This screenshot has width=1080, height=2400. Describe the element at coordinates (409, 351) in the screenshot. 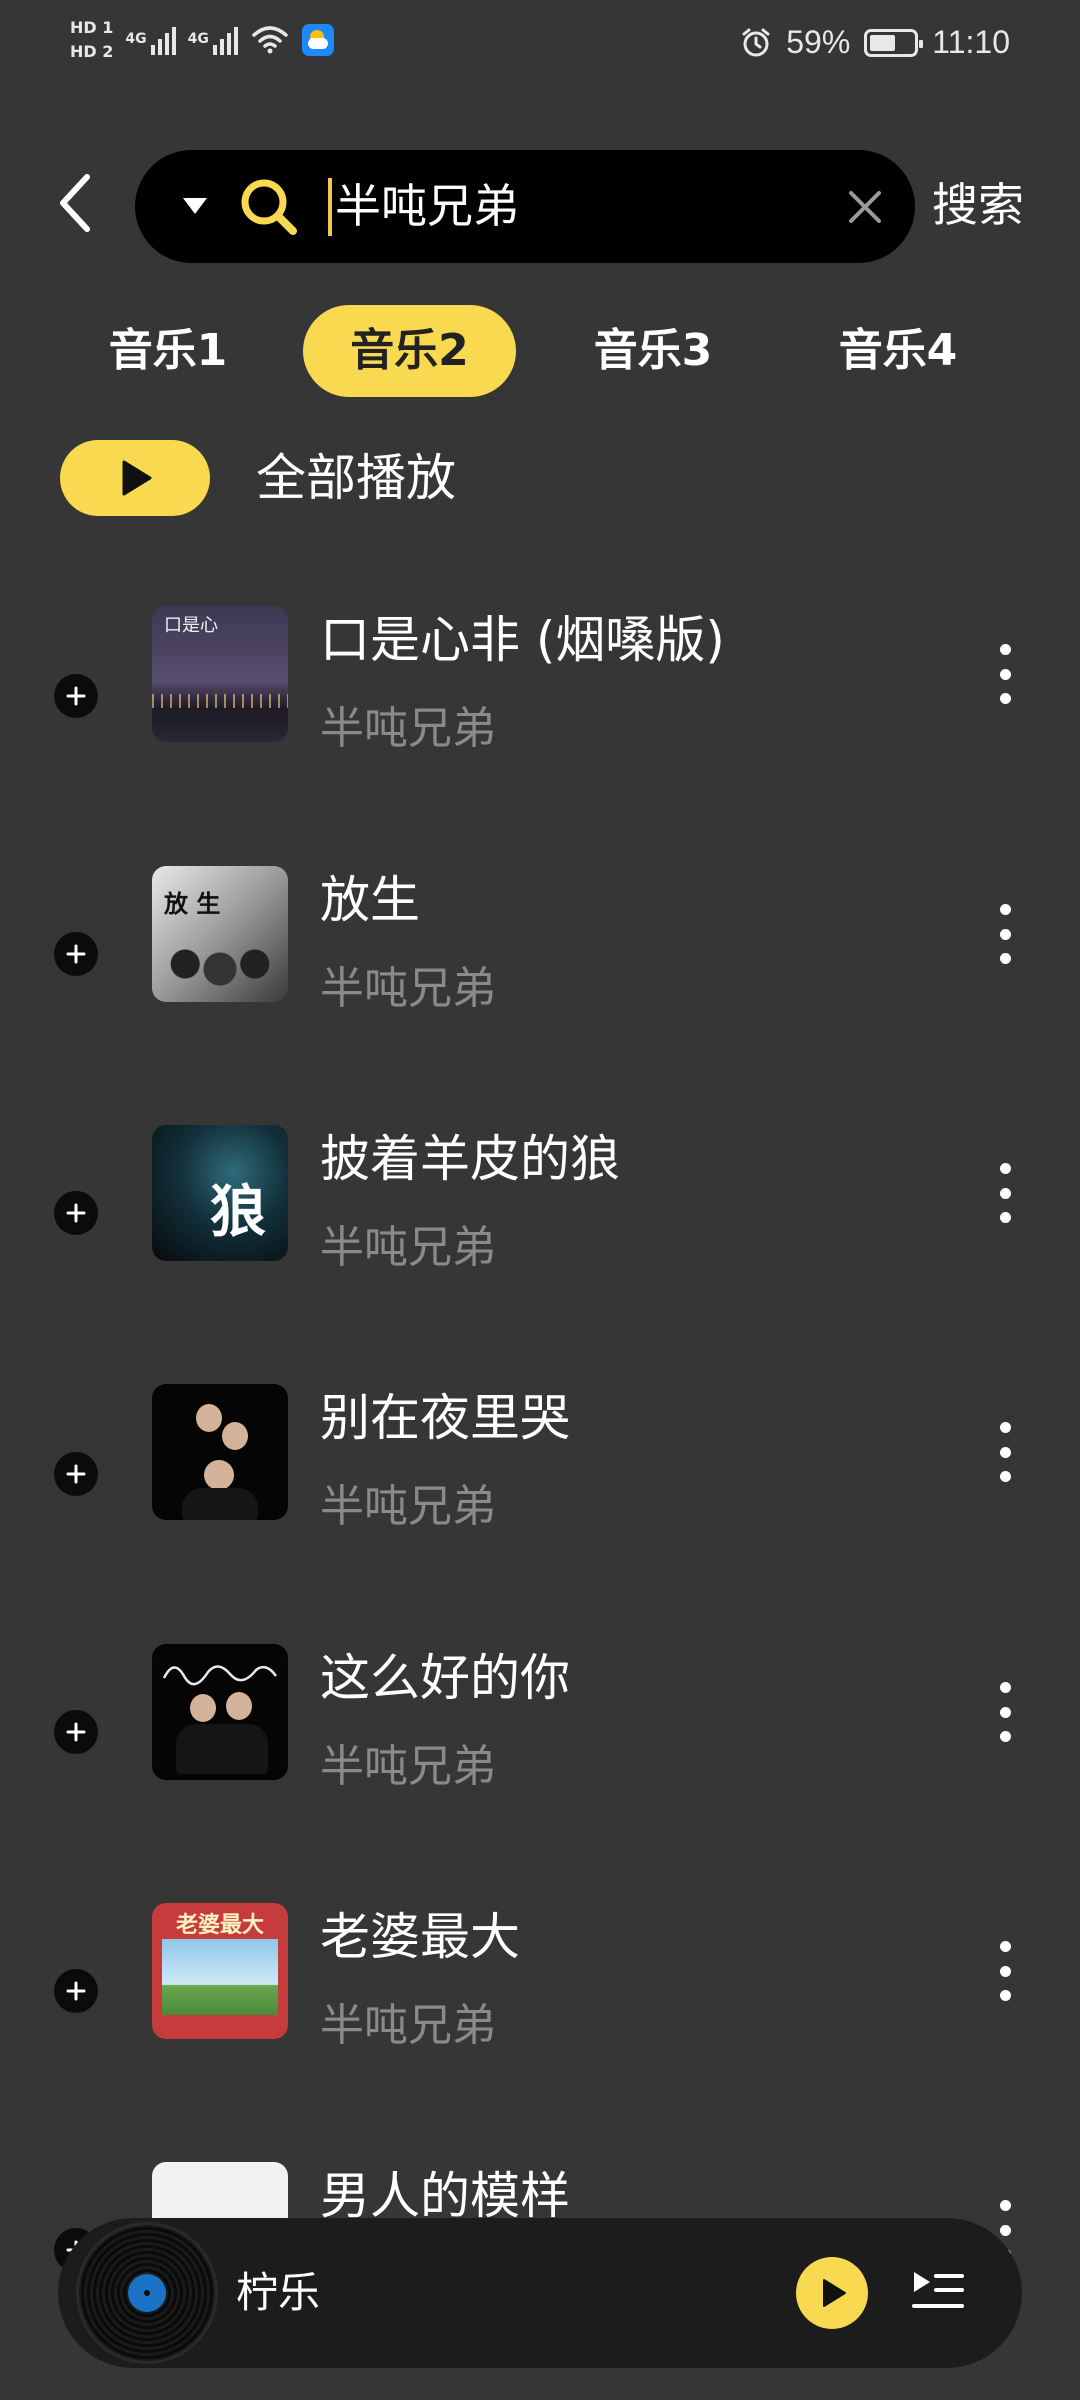

I see `tab-music-2: 音乐2` at that location.